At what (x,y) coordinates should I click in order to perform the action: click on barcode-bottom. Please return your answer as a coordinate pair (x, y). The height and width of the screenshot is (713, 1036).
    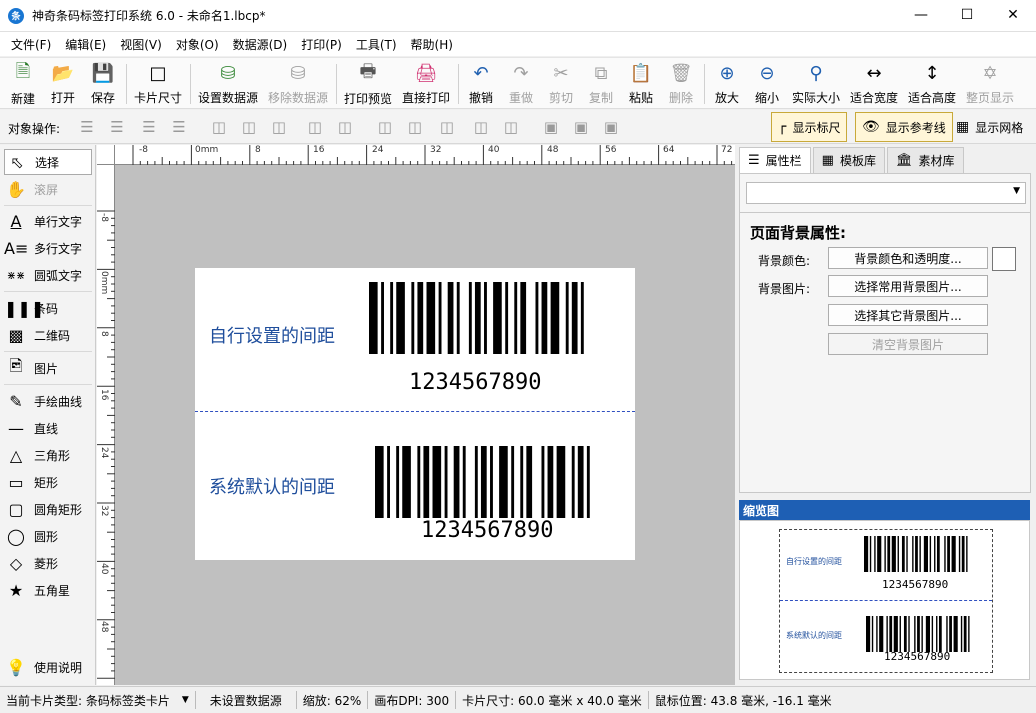
    Looking at the image, I should click on (487, 482).